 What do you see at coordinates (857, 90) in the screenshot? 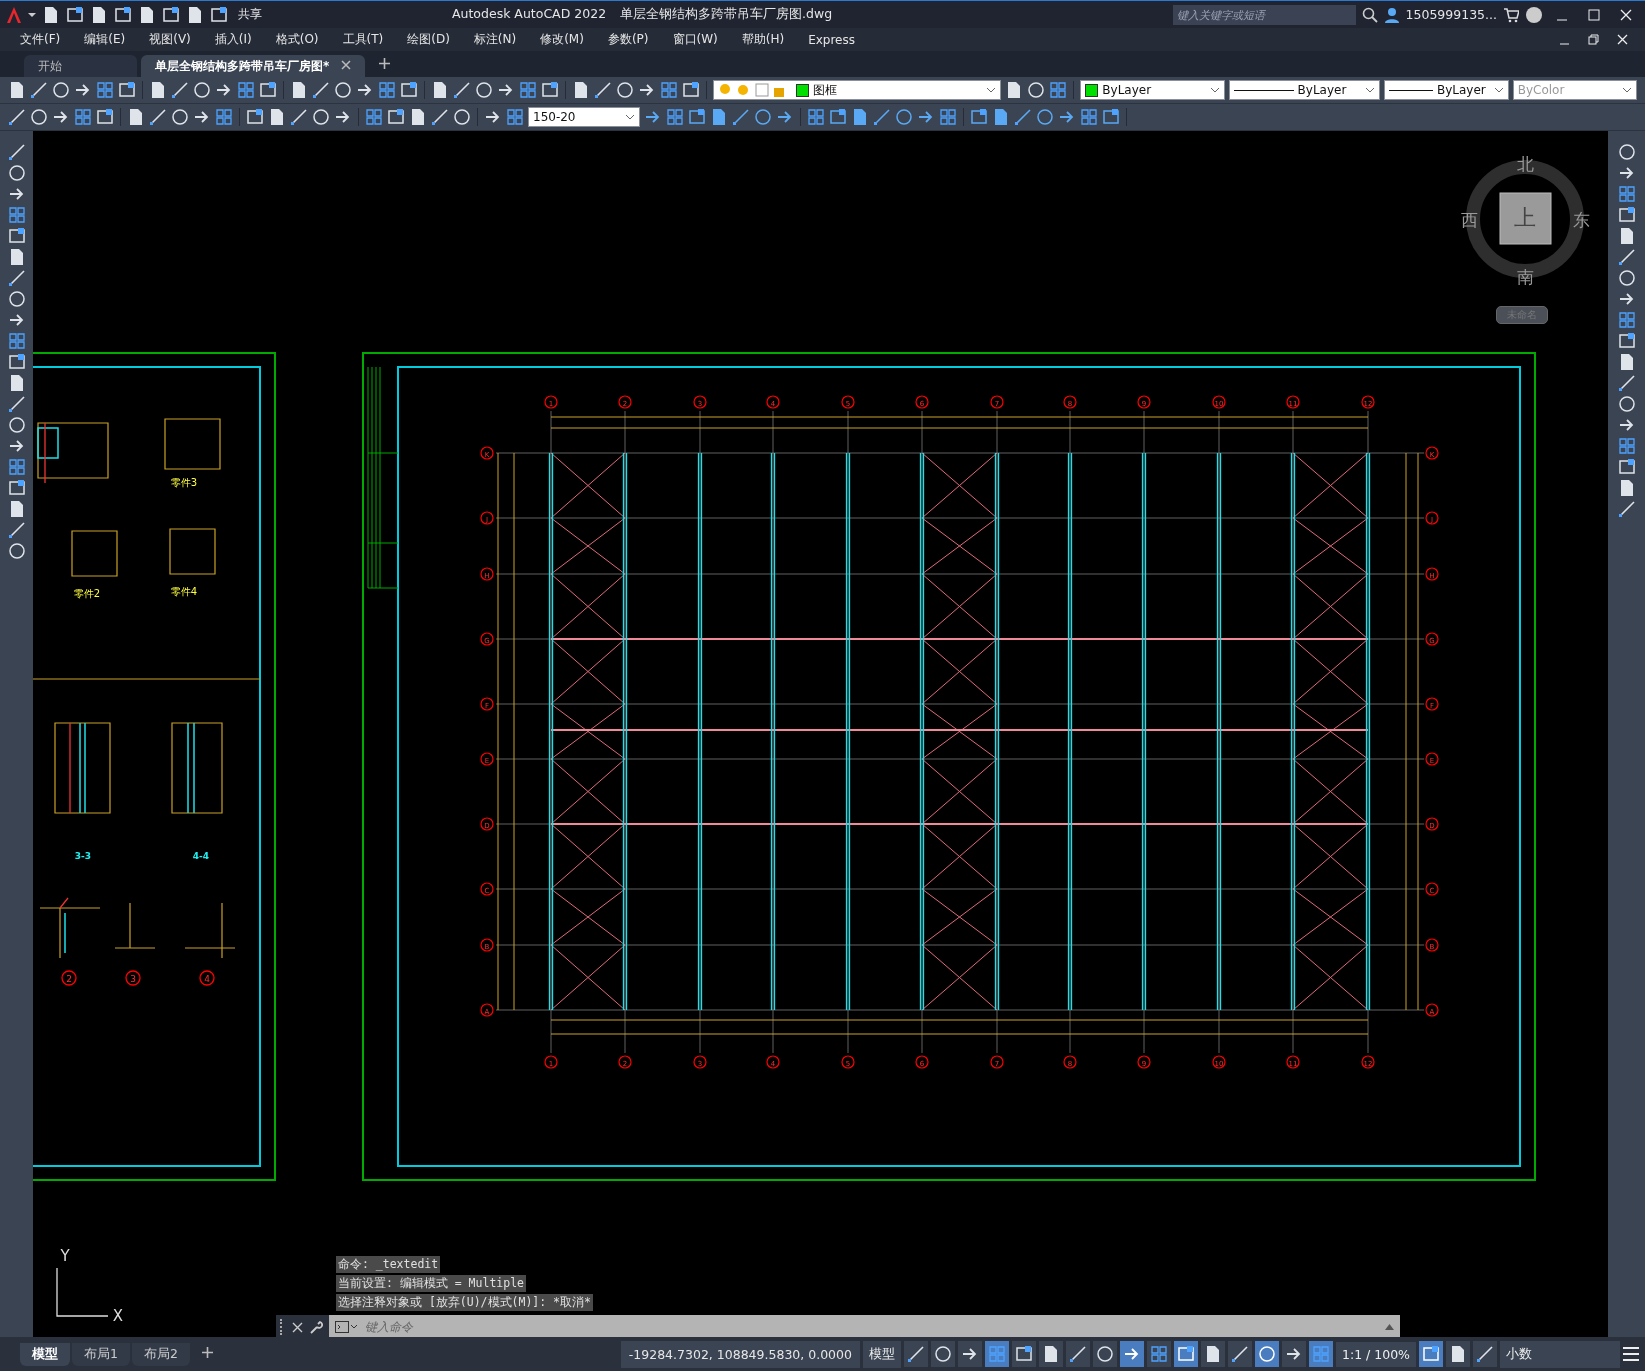
I see `layer-dropdown: 图框` at bounding box center [857, 90].